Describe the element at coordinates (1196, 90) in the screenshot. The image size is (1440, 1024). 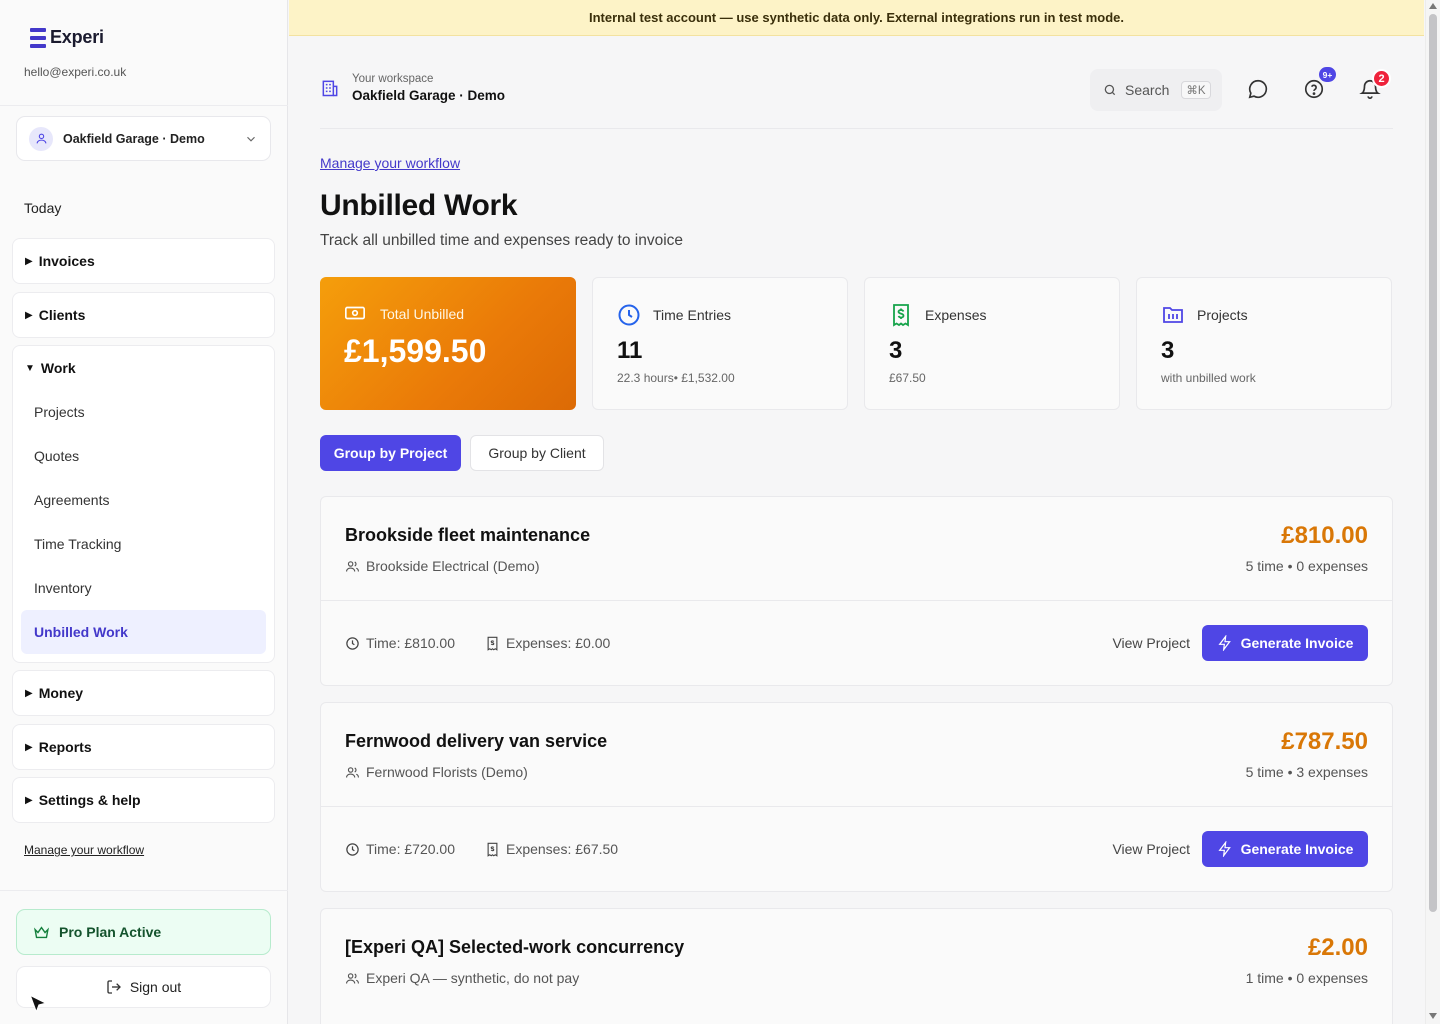
I see `search-shortcut: ⌘K` at that location.